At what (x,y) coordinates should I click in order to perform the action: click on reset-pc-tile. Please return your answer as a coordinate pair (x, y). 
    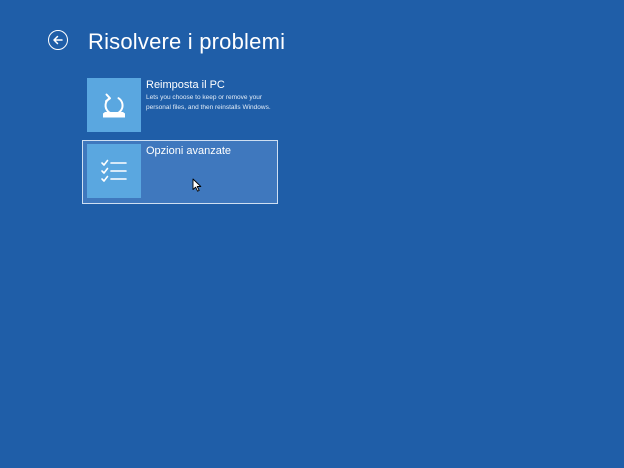
    Looking at the image, I should click on (114, 105).